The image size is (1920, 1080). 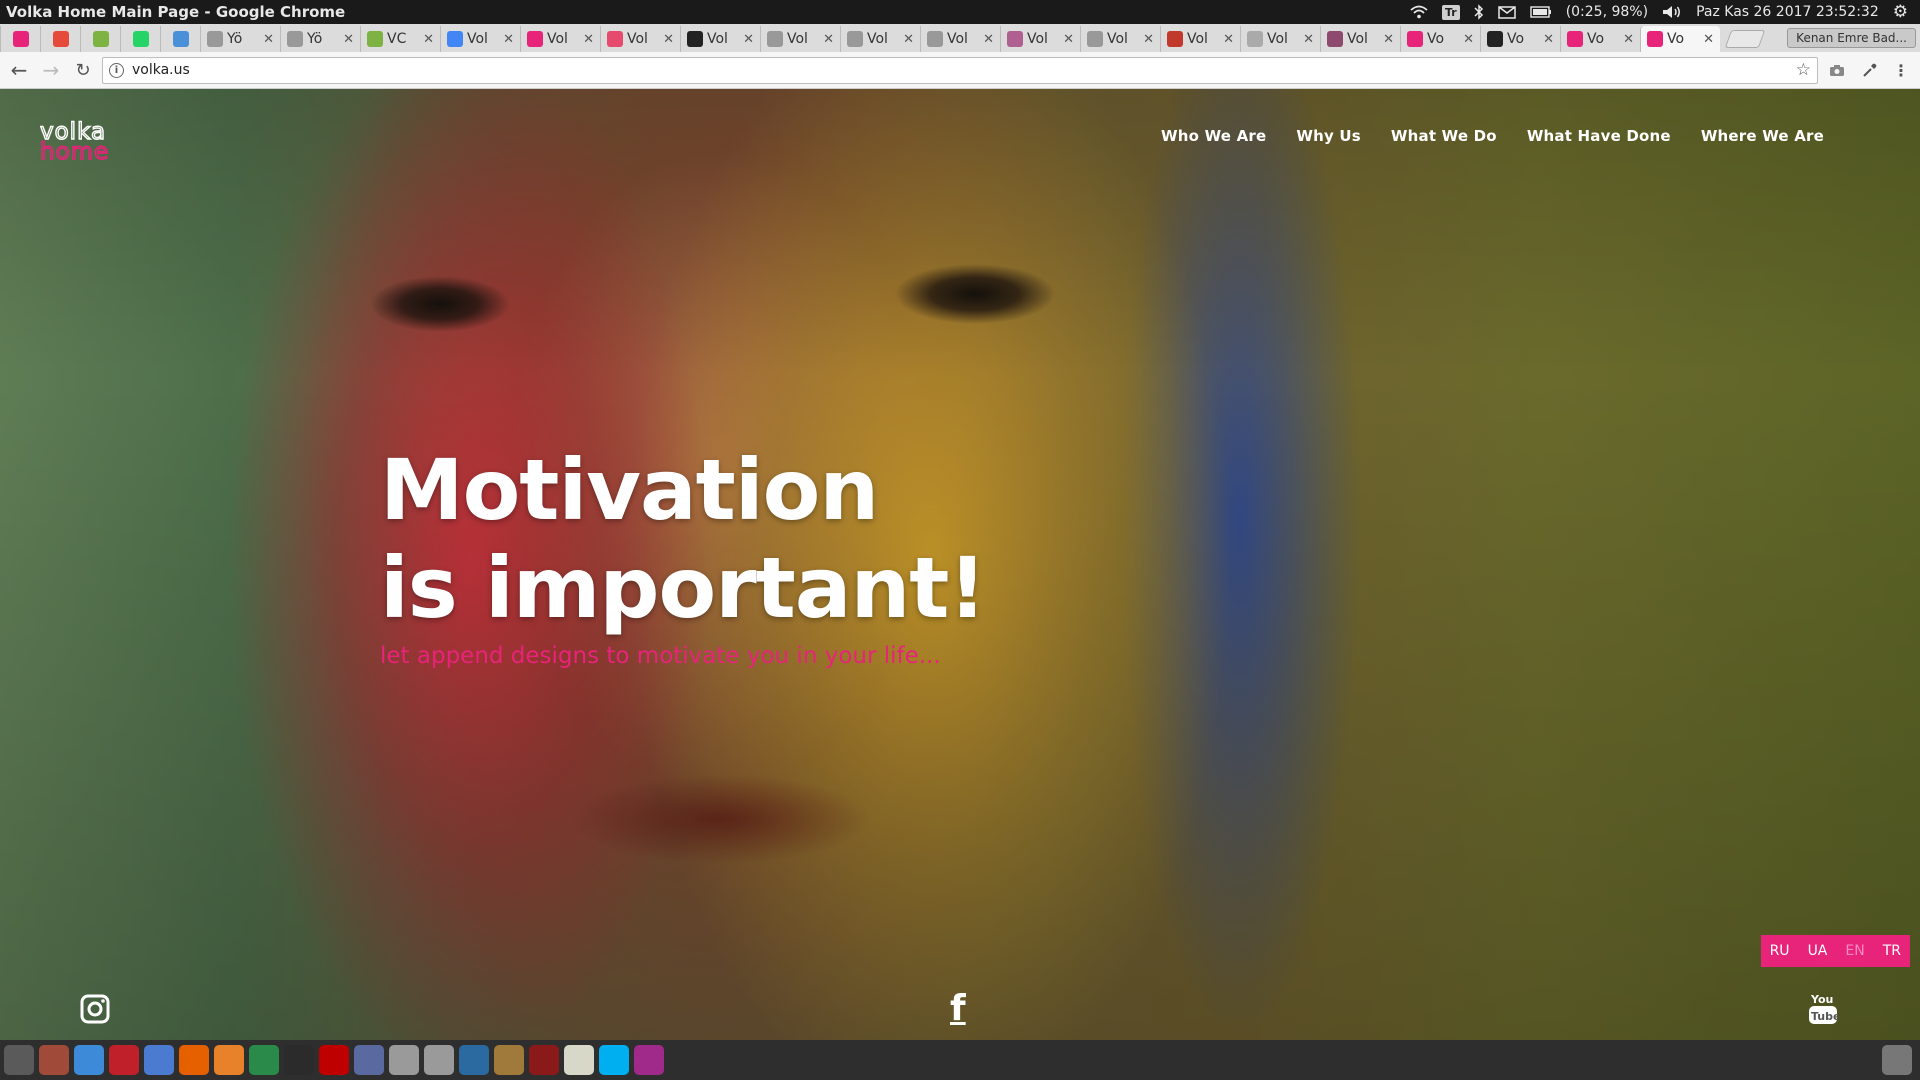 What do you see at coordinates (614, 1060) in the screenshot?
I see `skype-icon` at bounding box center [614, 1060].